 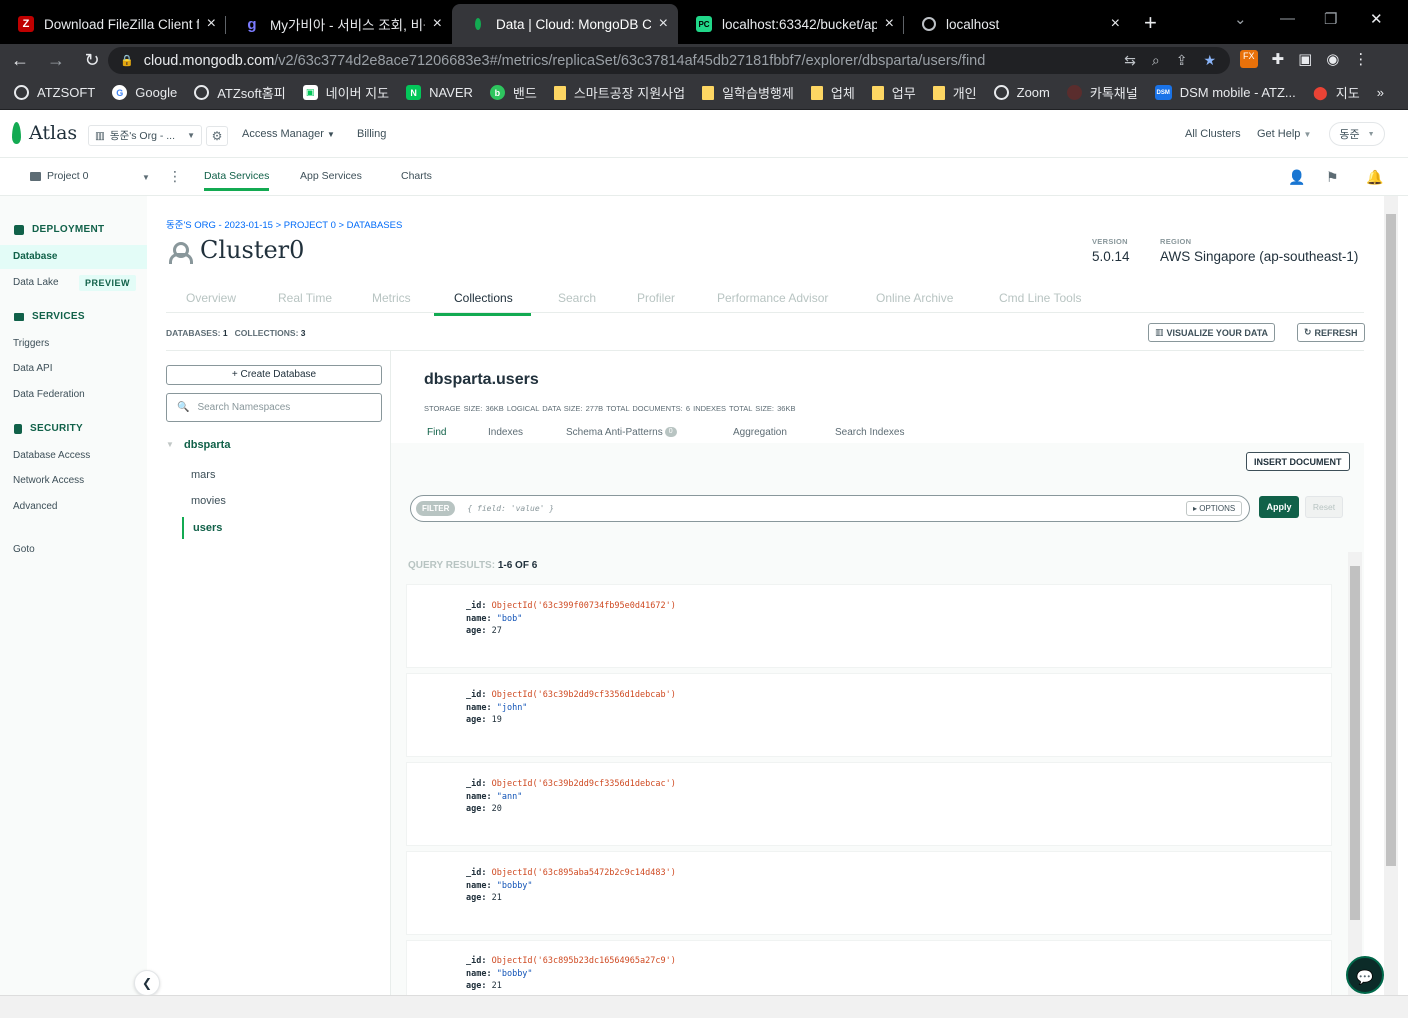 I want to click on bookmark-folder: 일학습병행제, so click(x=748, y=92).